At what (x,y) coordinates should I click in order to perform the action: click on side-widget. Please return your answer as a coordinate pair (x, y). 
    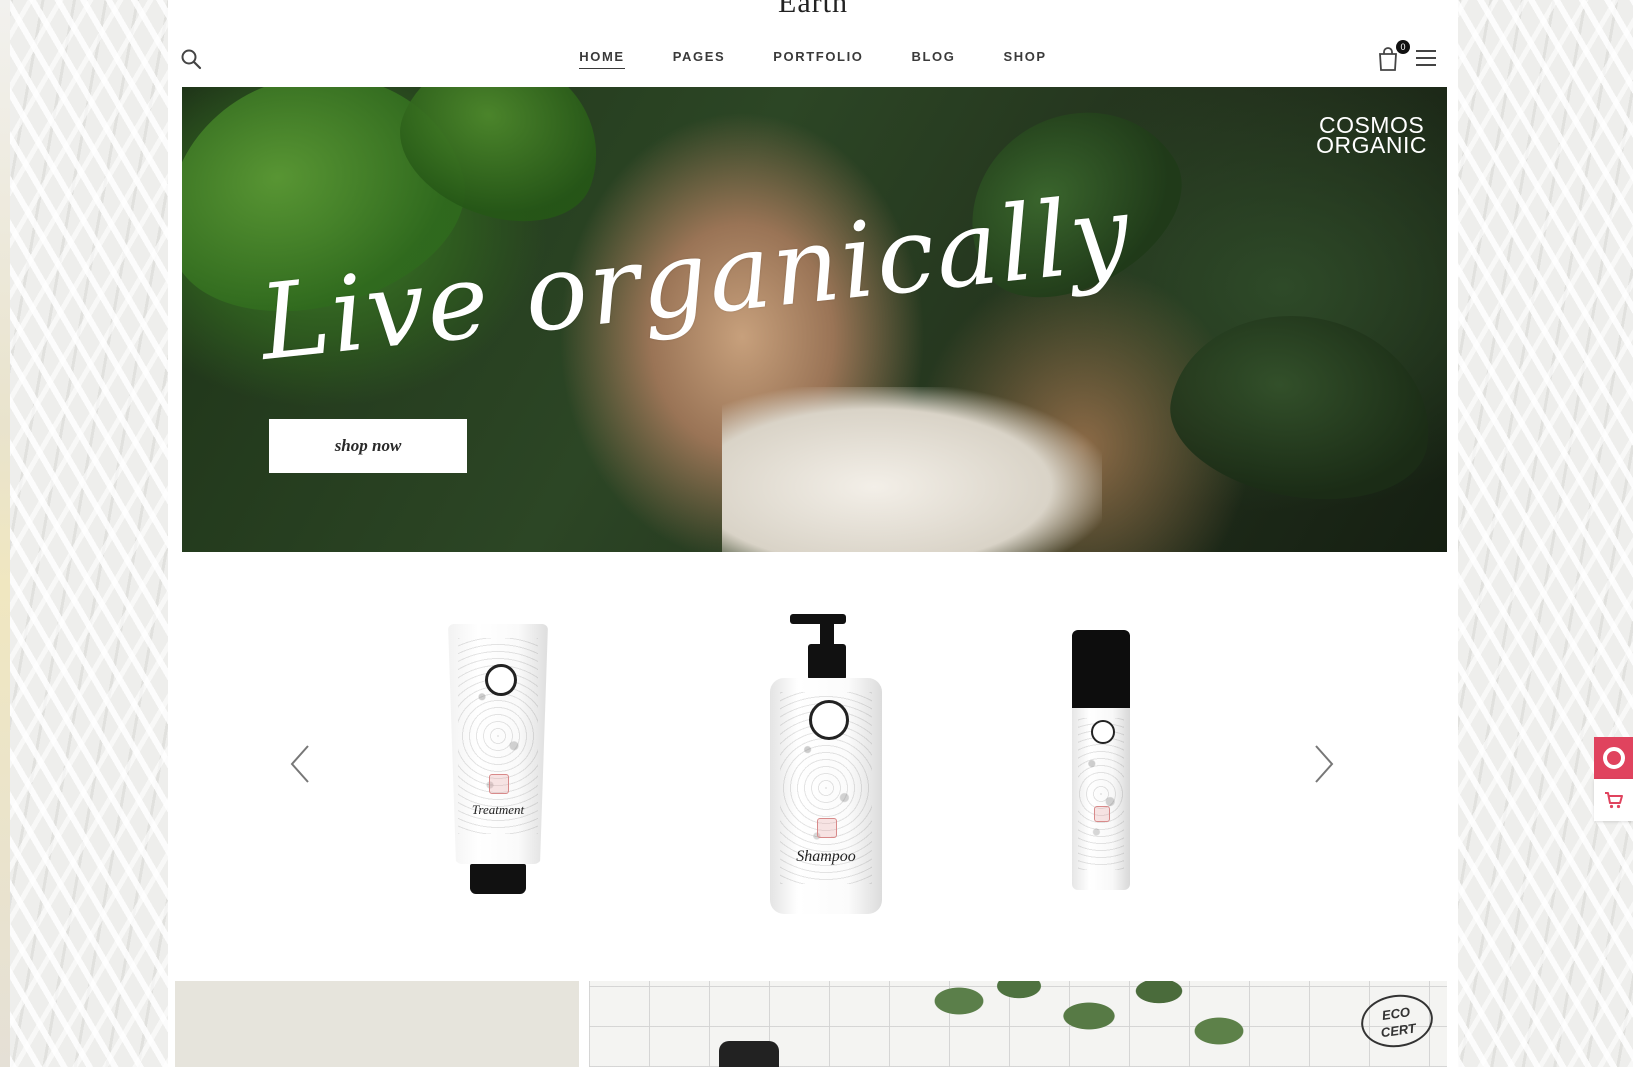
    Looking at the image, I should click on (1613, 779).